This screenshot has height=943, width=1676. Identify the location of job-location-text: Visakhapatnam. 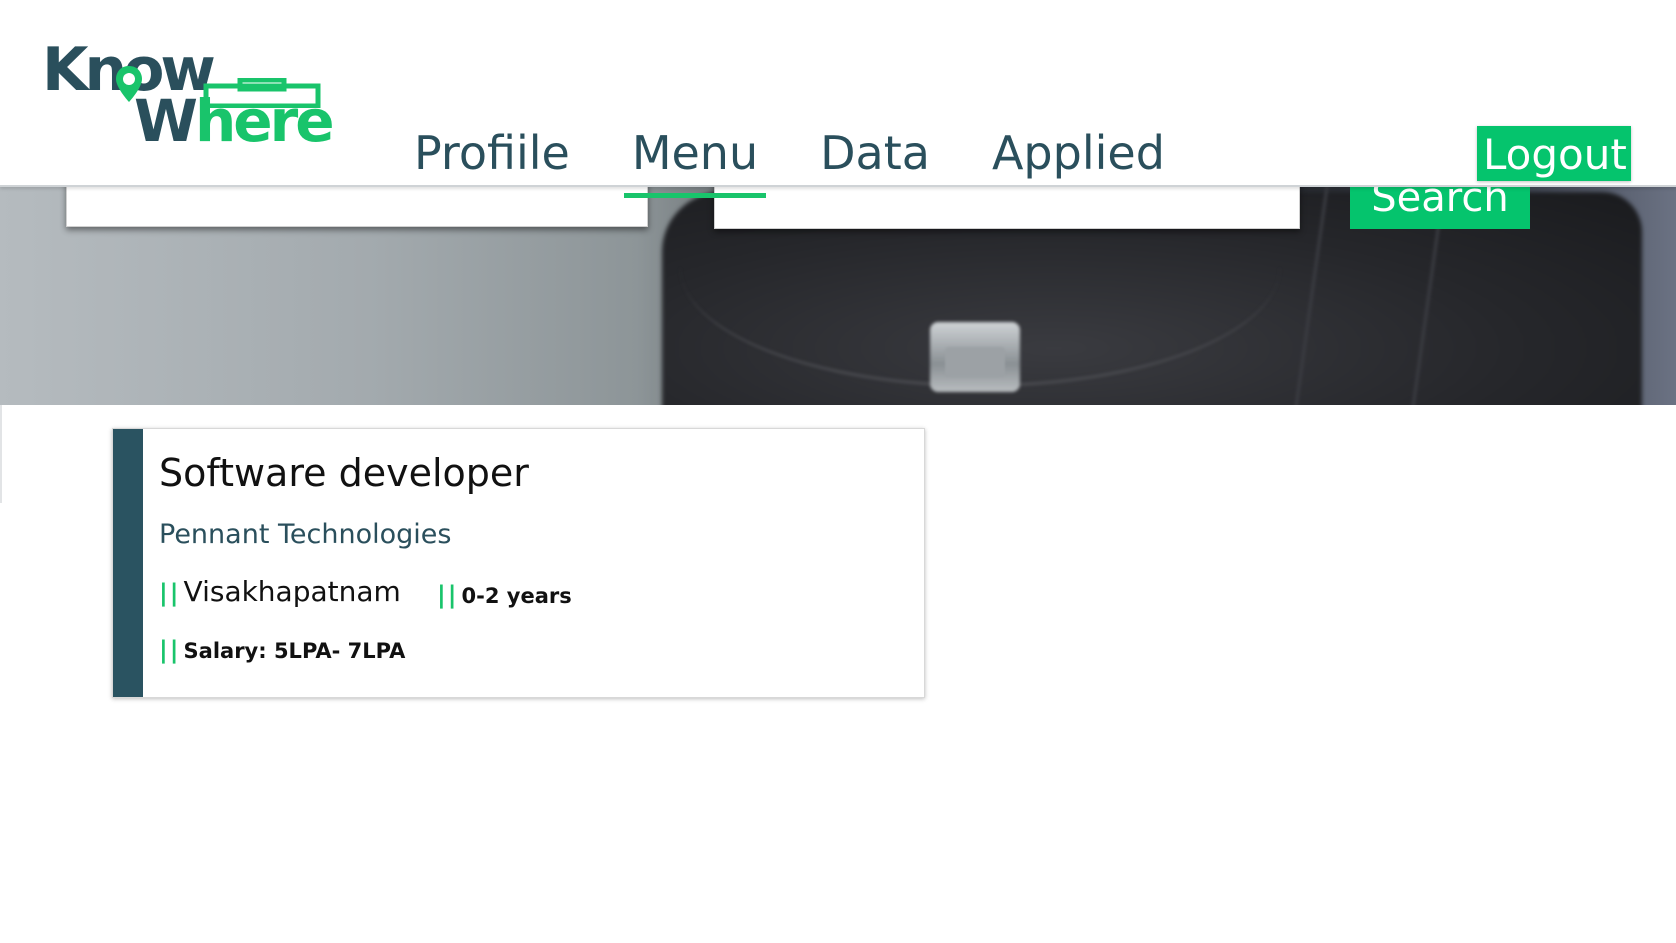
(292, 591).